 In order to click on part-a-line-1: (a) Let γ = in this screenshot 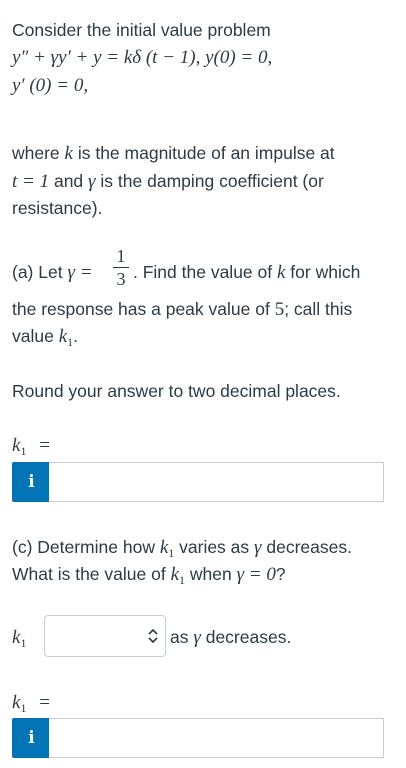, I will do `click(52, 272)`.